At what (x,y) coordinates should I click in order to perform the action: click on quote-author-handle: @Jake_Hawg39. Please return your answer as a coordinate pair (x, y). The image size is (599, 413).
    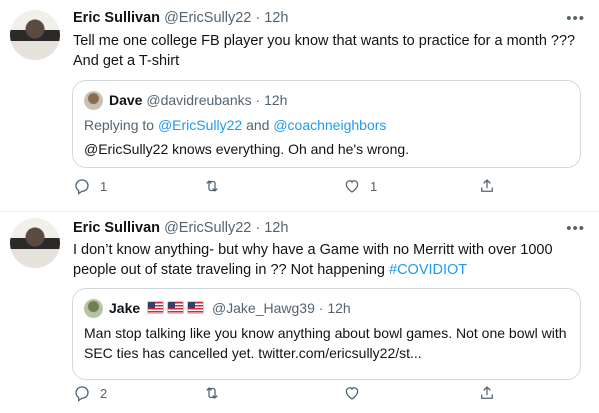
    Looking at the image, I should click on (263, 308).